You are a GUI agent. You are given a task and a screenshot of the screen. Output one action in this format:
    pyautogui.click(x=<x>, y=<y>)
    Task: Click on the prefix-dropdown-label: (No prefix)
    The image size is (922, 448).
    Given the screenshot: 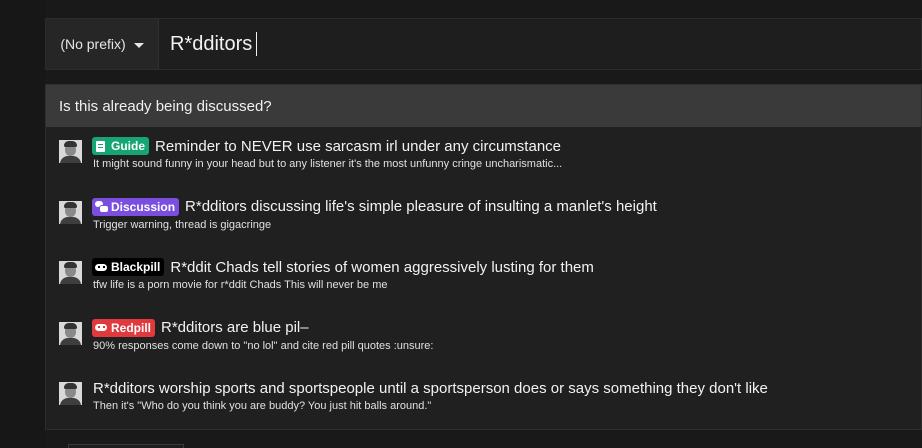 What is the action you would take?
    pyautogui.click(x=93, y=44)
    